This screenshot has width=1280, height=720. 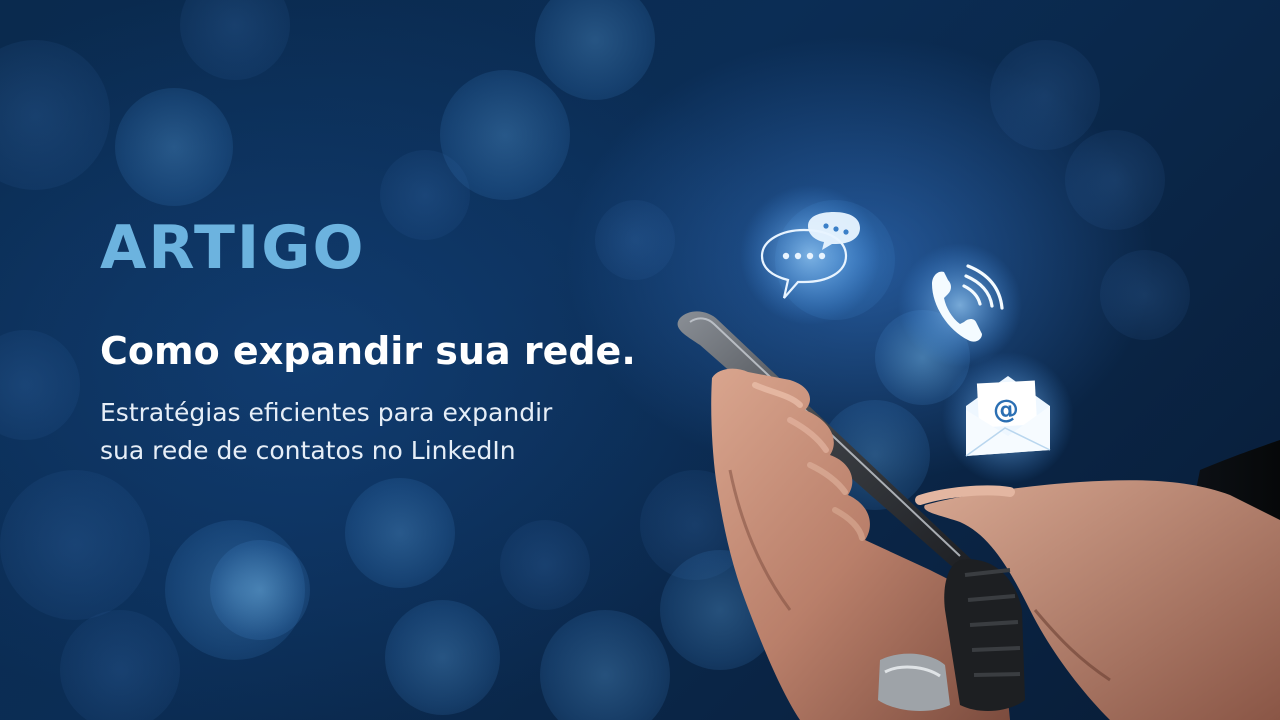 I want to click on email-icon: @, so click(x=1008, y=418).